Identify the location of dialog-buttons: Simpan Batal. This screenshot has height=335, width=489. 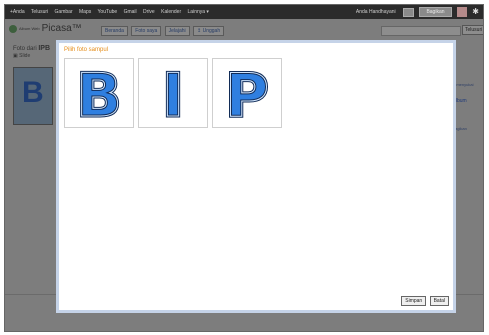
(424, 301).